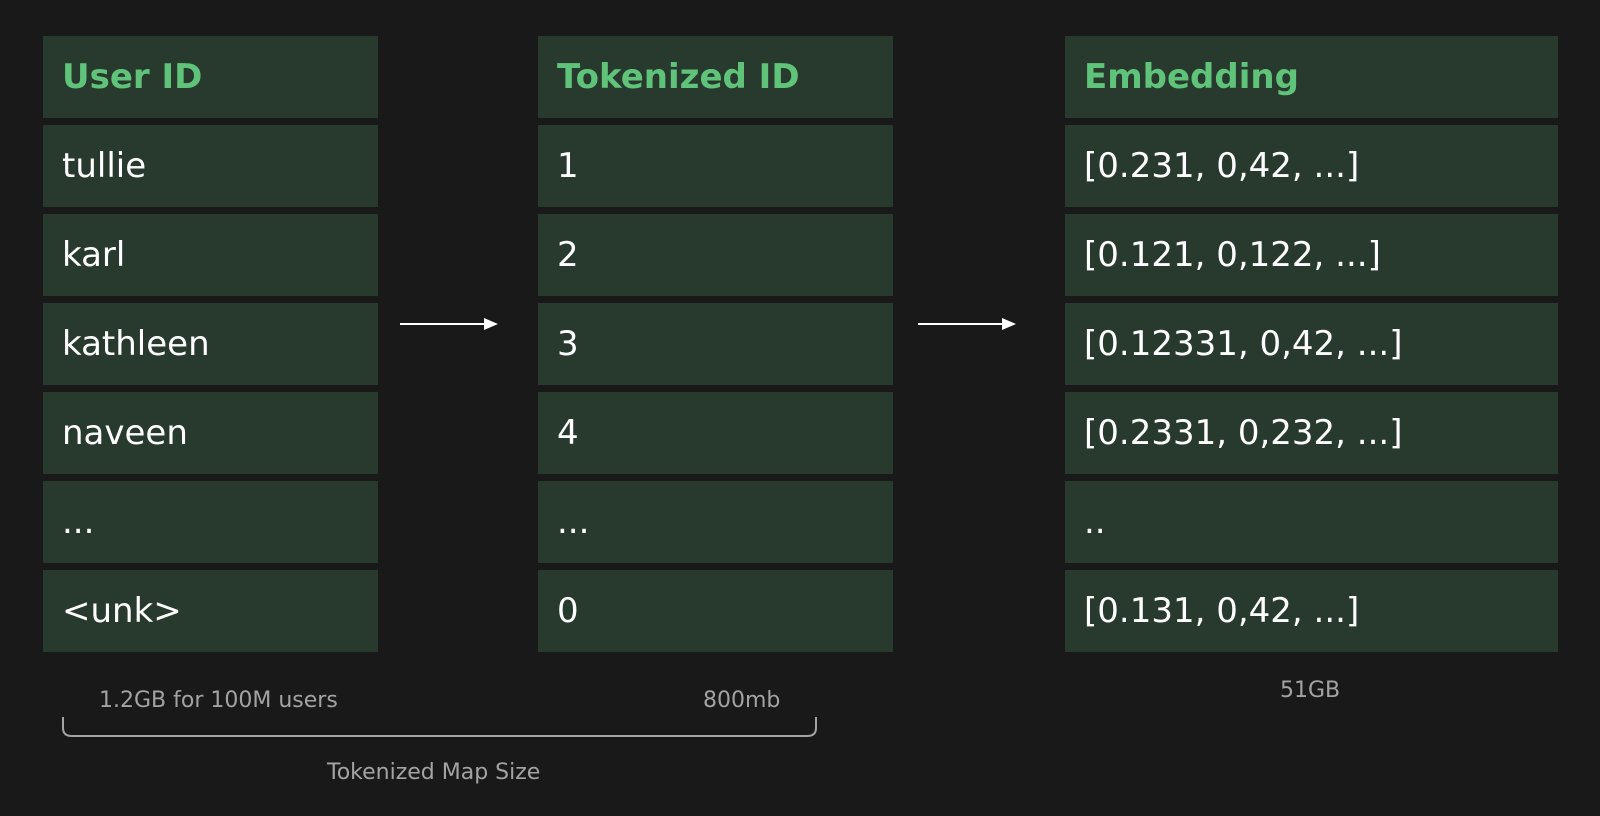 The width and height of the screenshot is (1600, 816). I want to click on embedding-cell: [0.121, 0,122, ...], so click(1311, 255).